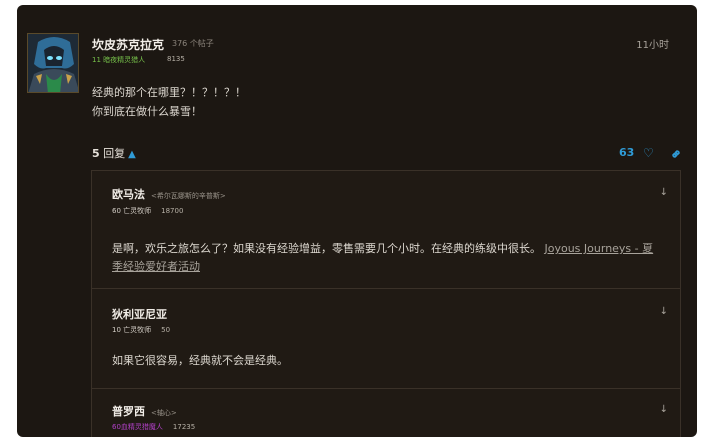  What do you see at coordinates (147, 111) in the screenshot?
I see `post-body-line: 你到底在做什么暴雪！` at bounding box center [147, 111].